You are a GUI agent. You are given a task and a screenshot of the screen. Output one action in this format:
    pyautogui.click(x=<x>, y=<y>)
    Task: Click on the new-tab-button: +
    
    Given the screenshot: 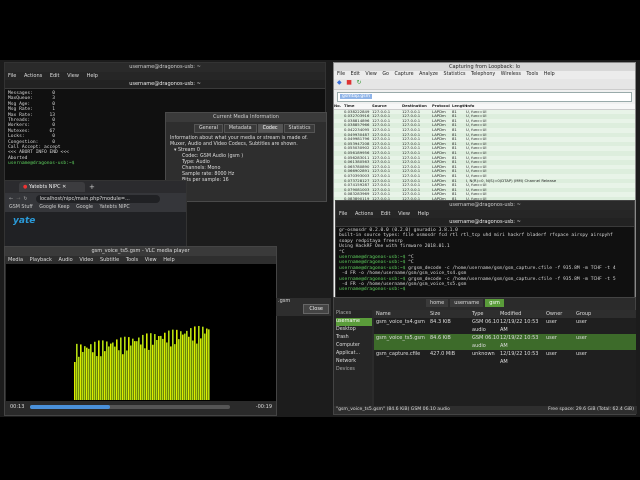 What is the action you would take?
    pyautogui.click(x=92, y=187)
    